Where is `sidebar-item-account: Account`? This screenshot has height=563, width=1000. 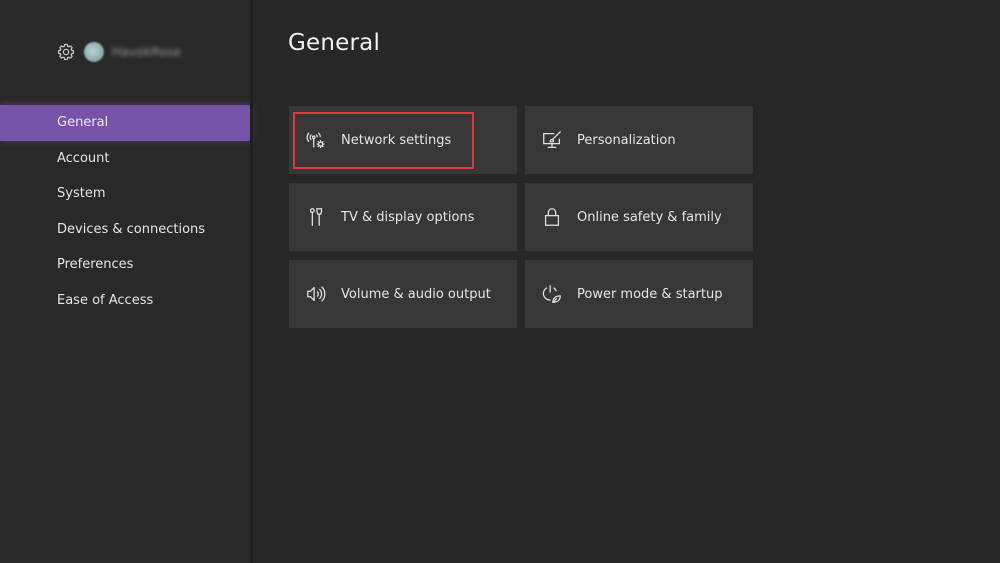
sidebar-item-account: Account is located at coordinates (125, 159).